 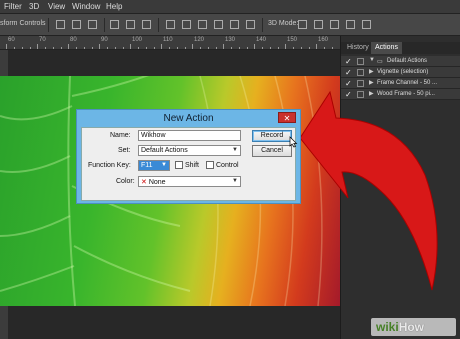 What do you see at coordinates (272, 151) in the screenshot?
I see `cancel-button: Cancel` at bounding box center [272, 151].